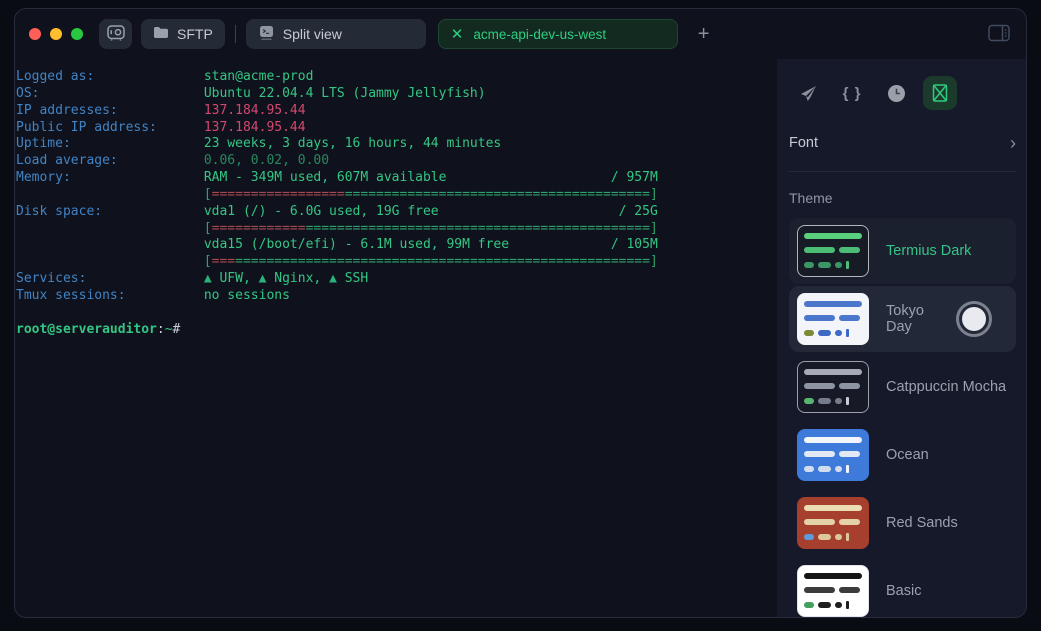  Describe the element at coordinates (235, 34) in the screenshot. I see `toolbar-divider` at that location.